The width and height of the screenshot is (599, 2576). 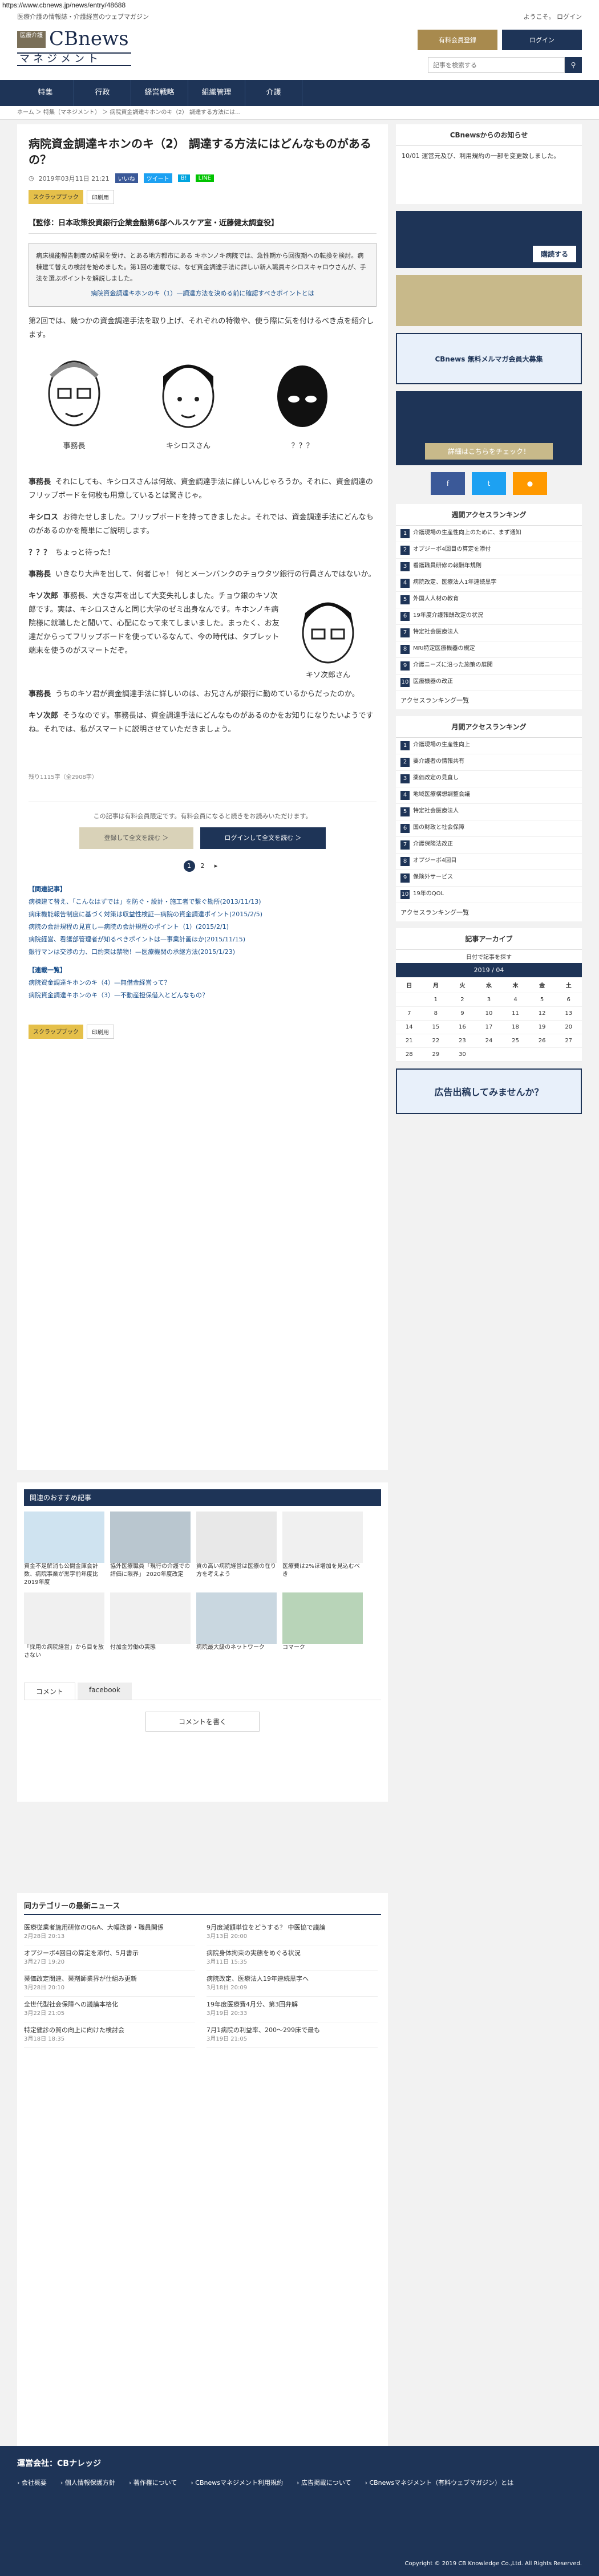 I want to click on recommend-card: コマーク, so click(x=322, y=1626).